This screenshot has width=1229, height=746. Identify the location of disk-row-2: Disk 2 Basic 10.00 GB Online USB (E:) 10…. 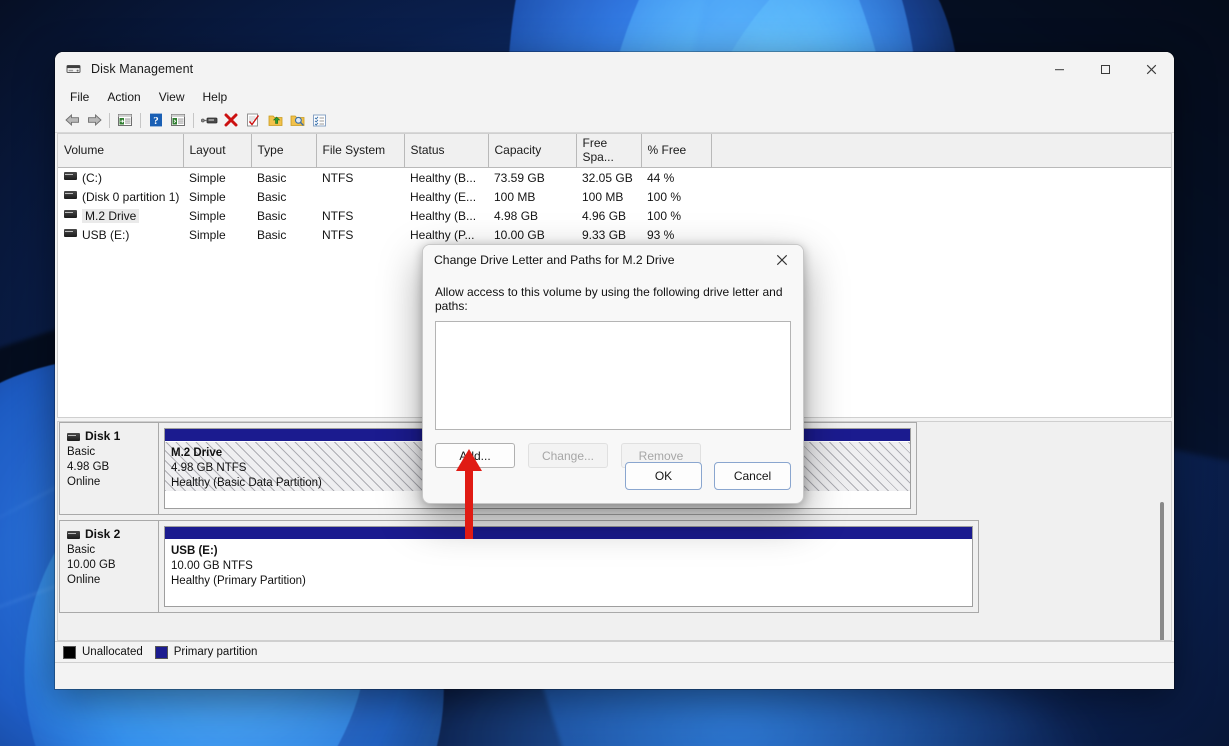
(519, 566).